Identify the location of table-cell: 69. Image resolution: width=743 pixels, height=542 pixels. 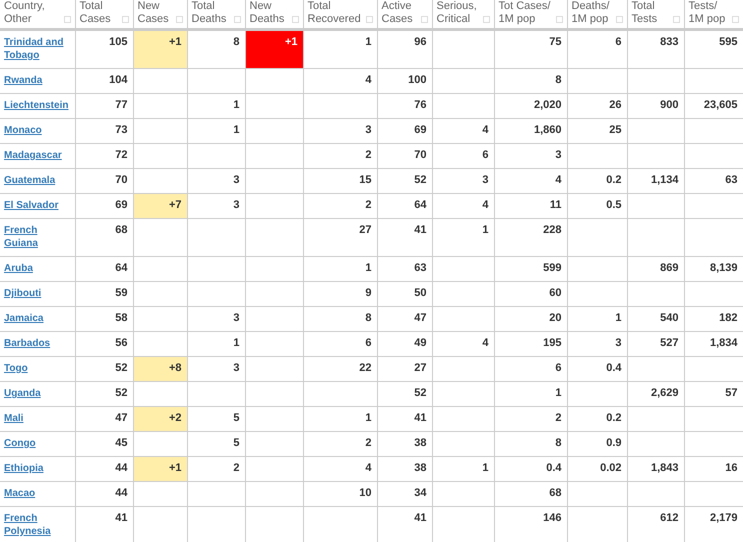
(404, 131).